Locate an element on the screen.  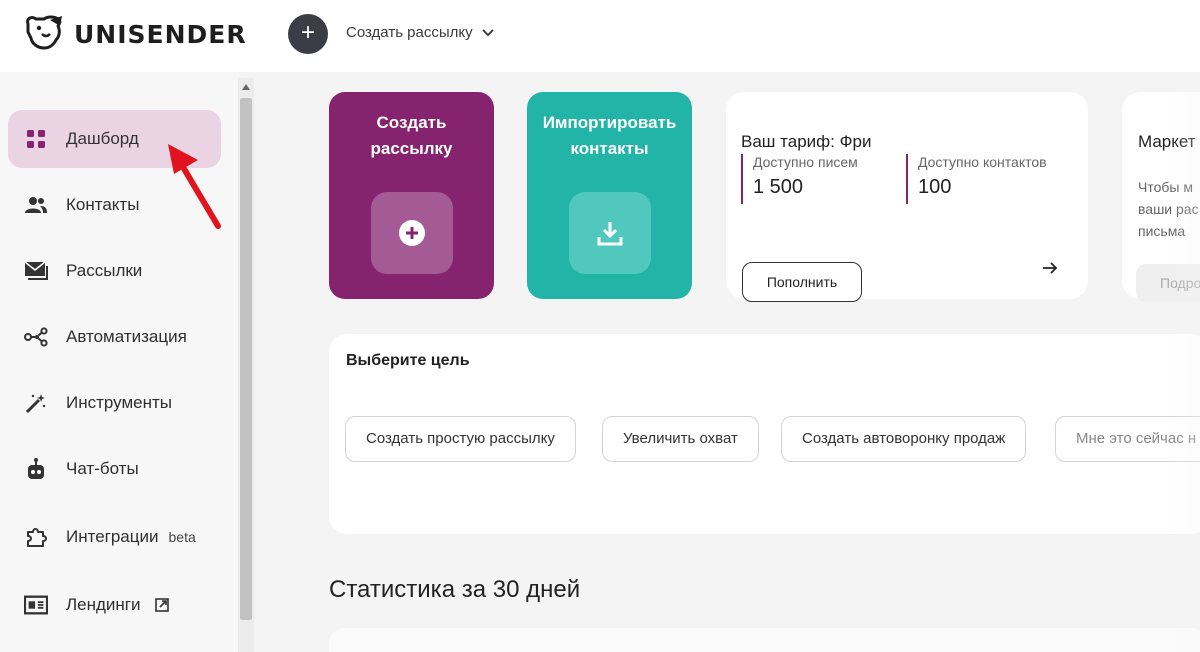
emails-available-value: 1 500 is located at coordinates (778, 187).